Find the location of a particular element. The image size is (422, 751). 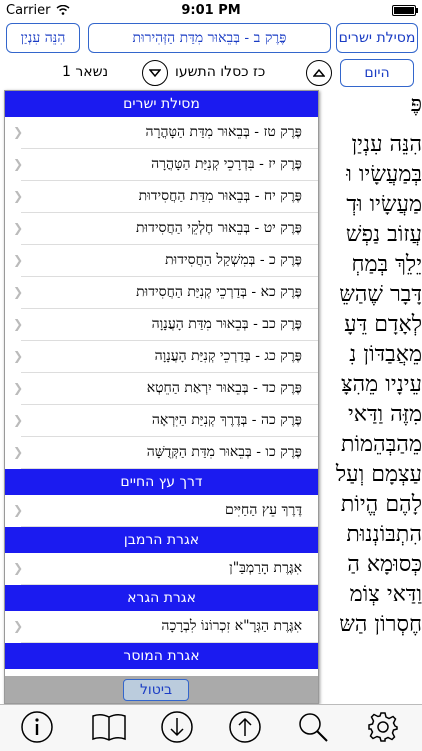

list-item-label: פֶּרֶק יח - בְּבֵאוּר מִדַּת הַחֲסִידוּת is located at coordinates (220, 196).